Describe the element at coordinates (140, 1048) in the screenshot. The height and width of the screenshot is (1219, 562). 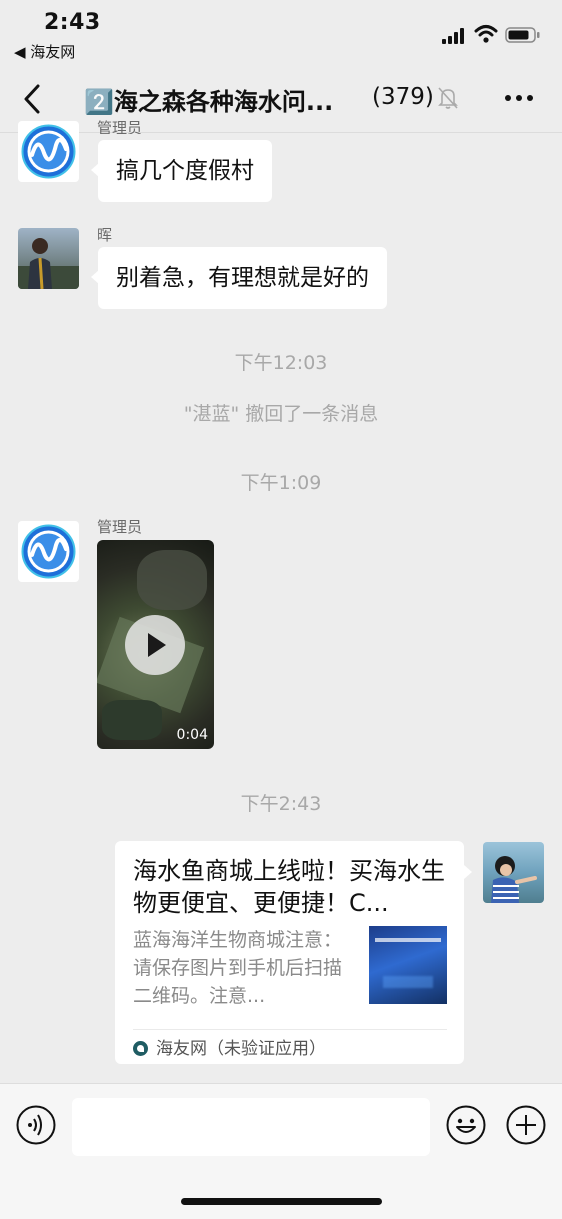
I see `app-source-icon` at that location.